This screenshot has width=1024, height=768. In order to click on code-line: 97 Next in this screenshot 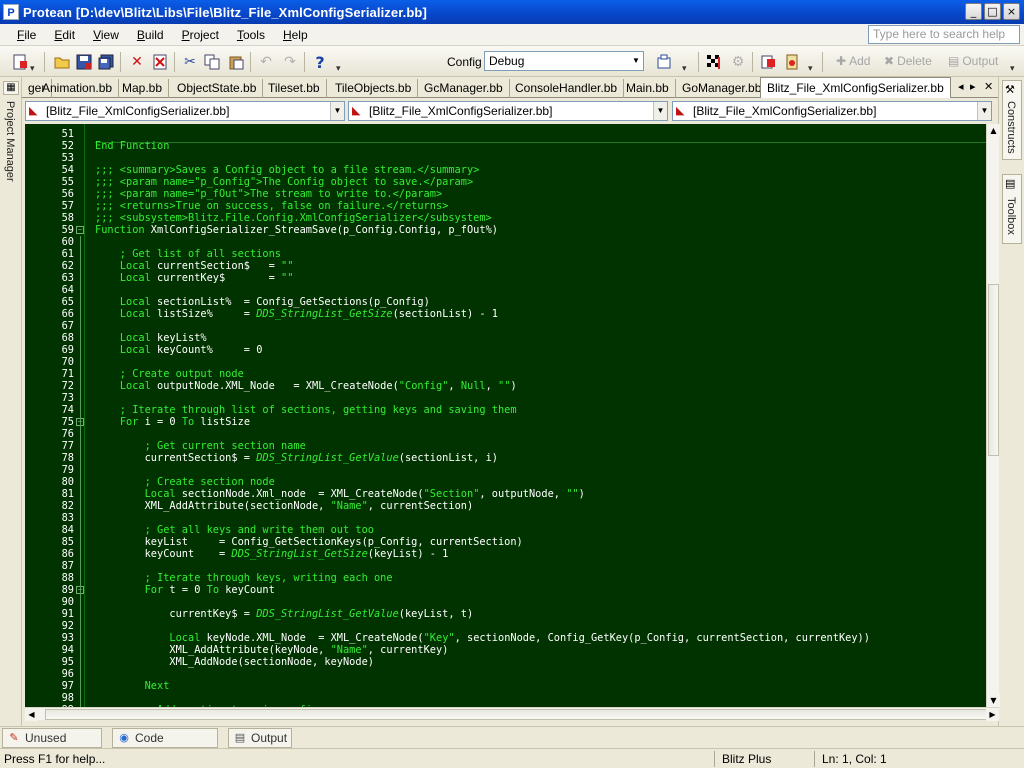, I will do `click(505, 686)`.